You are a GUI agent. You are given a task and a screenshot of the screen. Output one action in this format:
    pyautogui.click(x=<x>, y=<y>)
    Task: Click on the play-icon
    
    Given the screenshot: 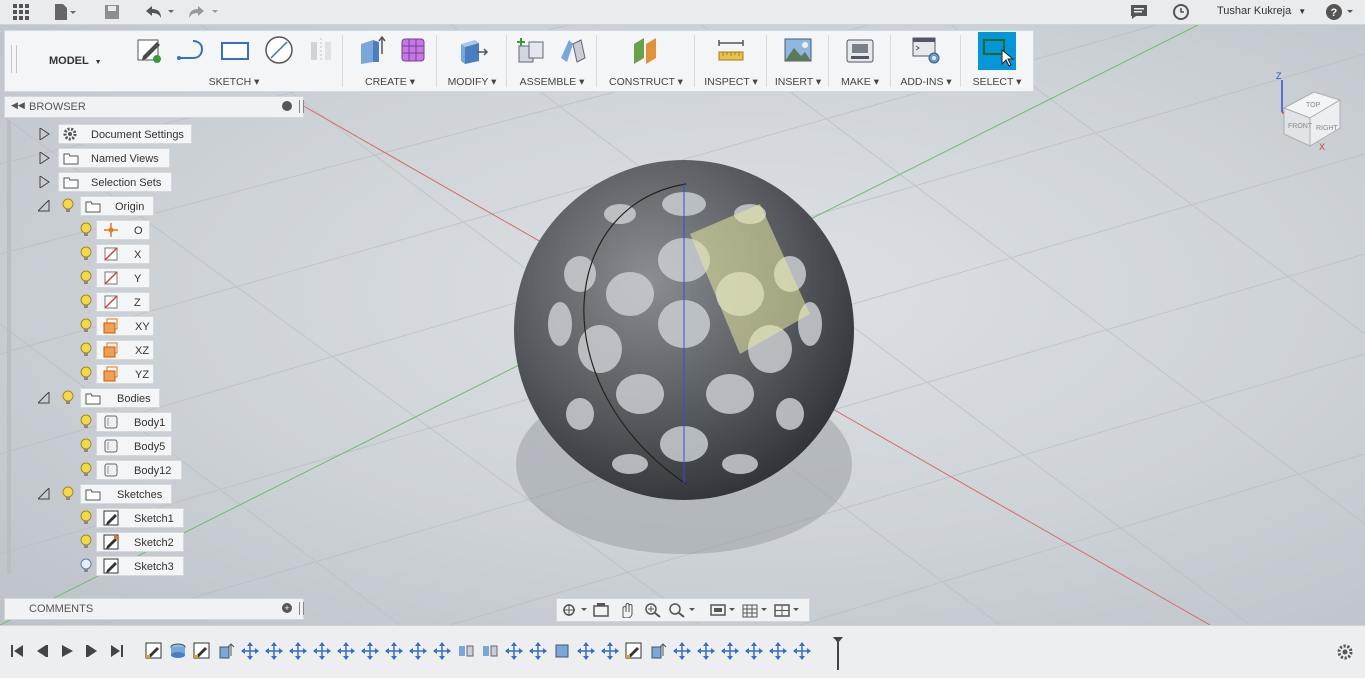 What is the action you would take?
    pyautogui.click(x=67, y=651)
    